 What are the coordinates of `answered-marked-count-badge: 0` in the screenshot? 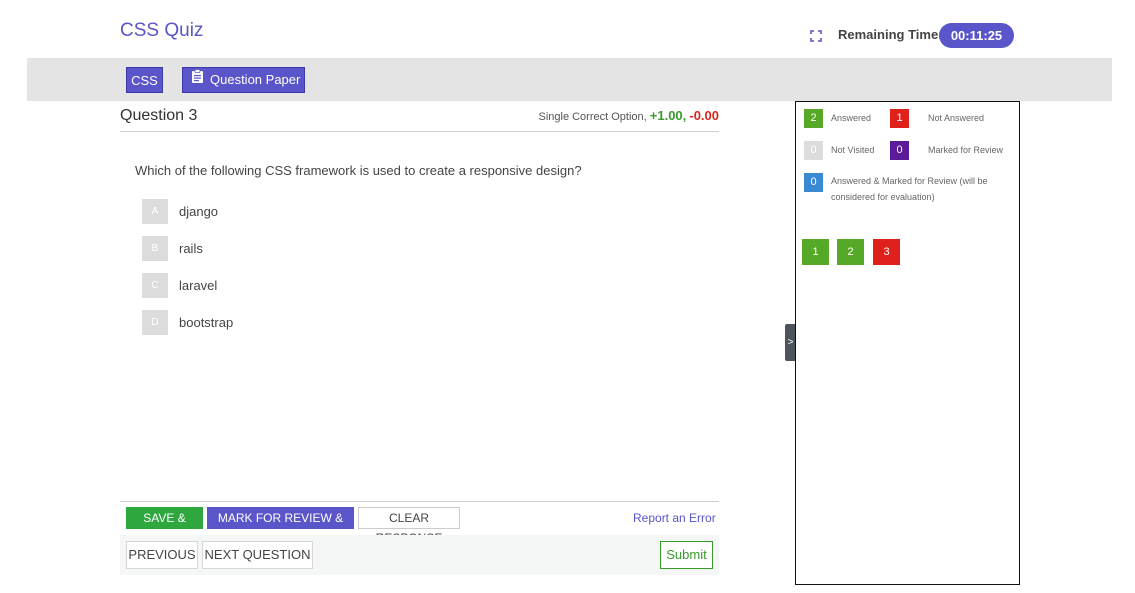 It's located at (813, 182).